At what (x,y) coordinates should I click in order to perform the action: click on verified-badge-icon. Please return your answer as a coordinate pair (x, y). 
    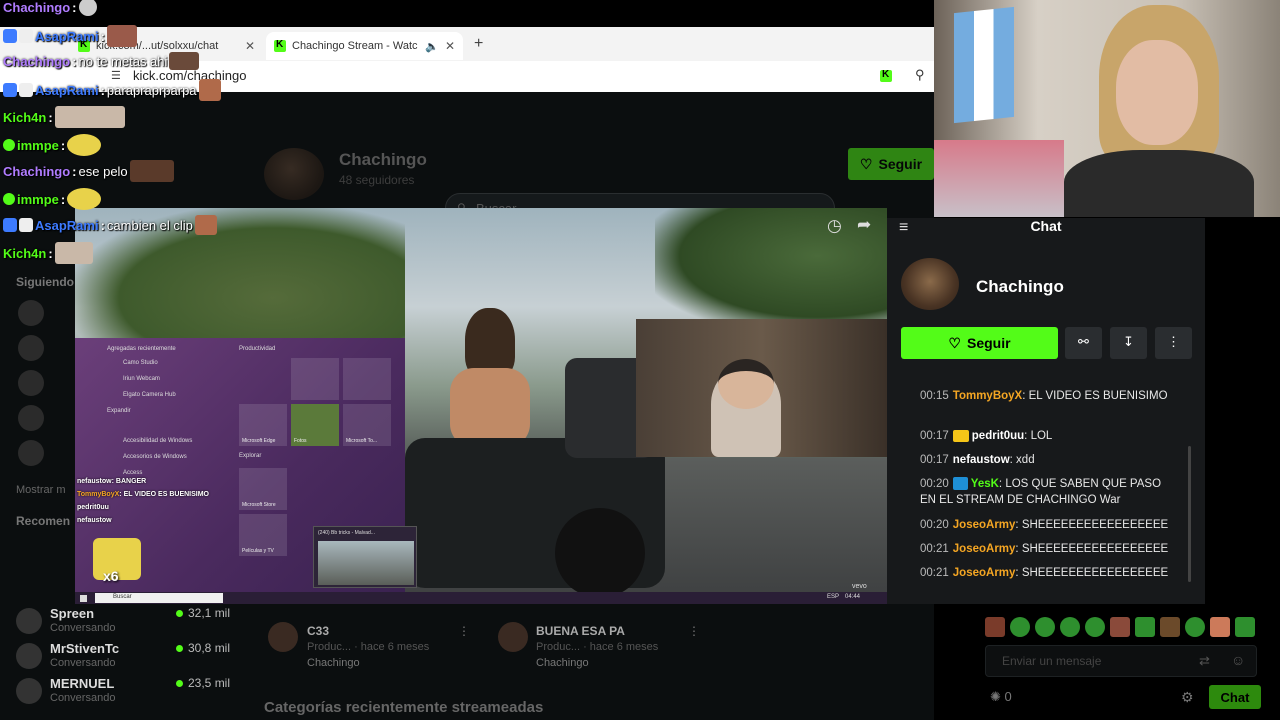
    Looking at the image, I should click on (960, 484).